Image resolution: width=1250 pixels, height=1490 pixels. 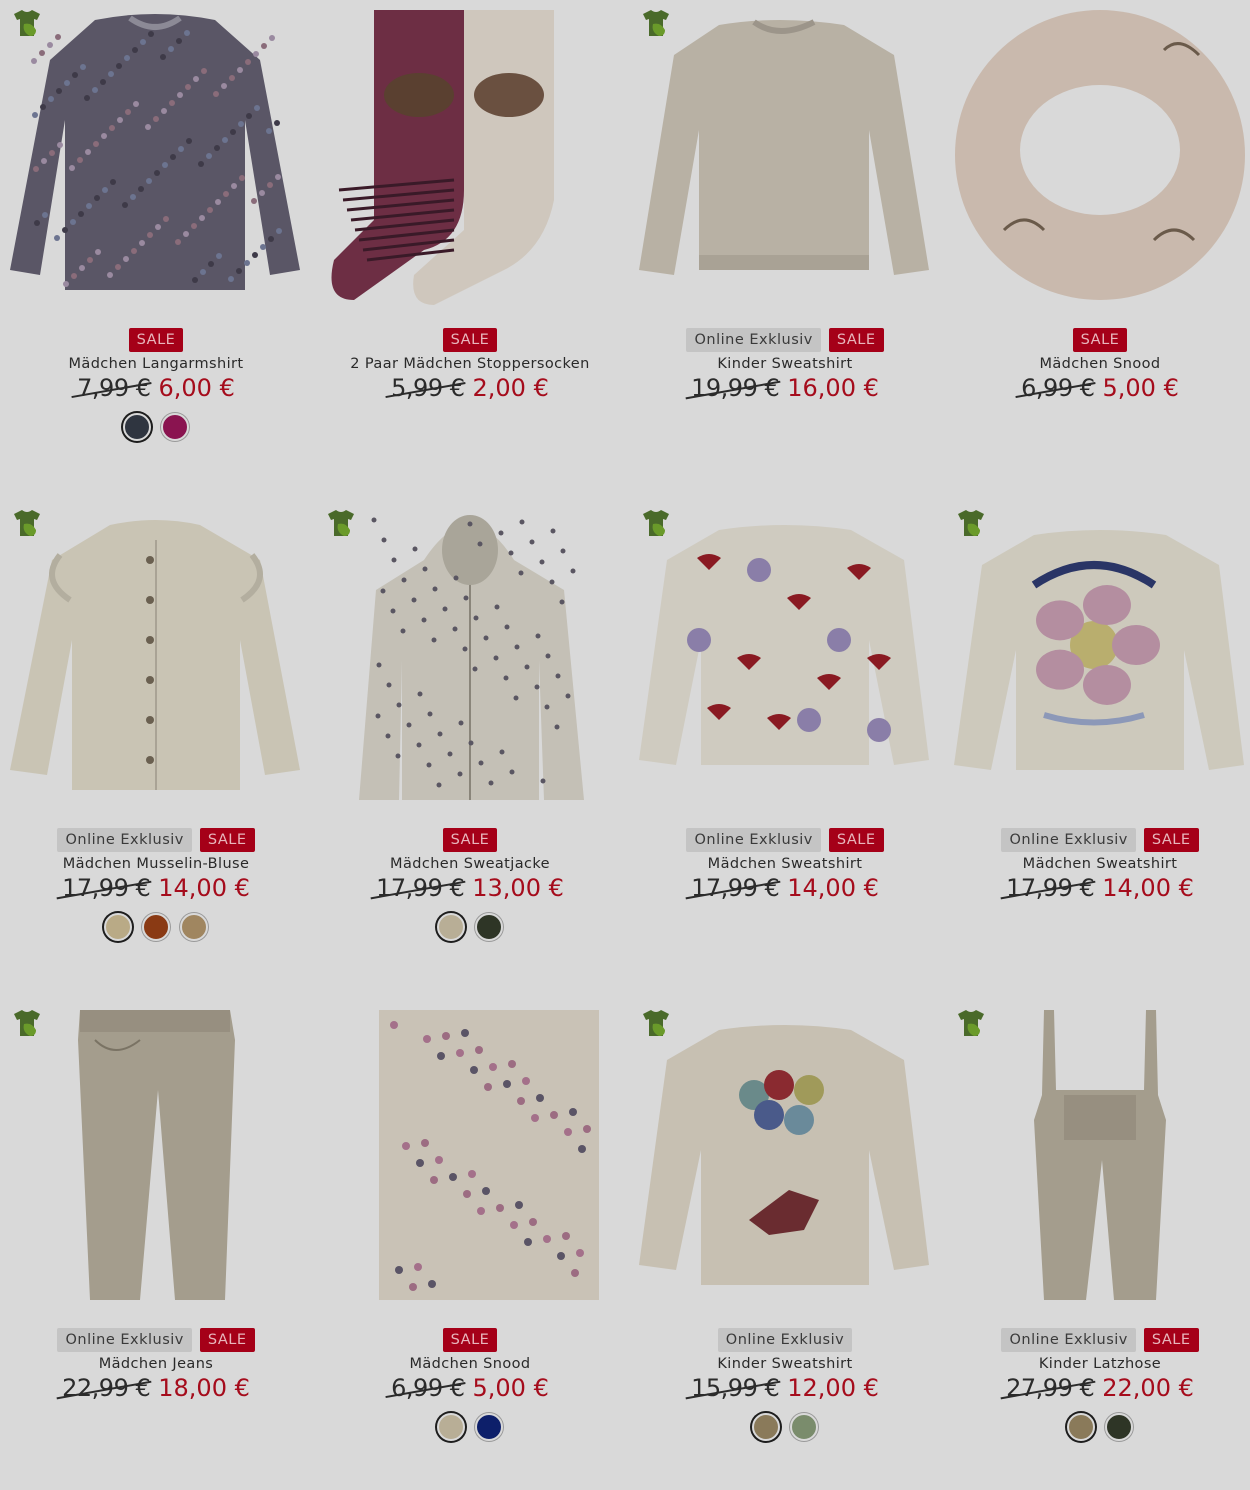 What do you see at coordinates (1097, 1364) in the screenshot?
I see `product-name: Kinder Latzhose` at bounding box center [1097, 1364].